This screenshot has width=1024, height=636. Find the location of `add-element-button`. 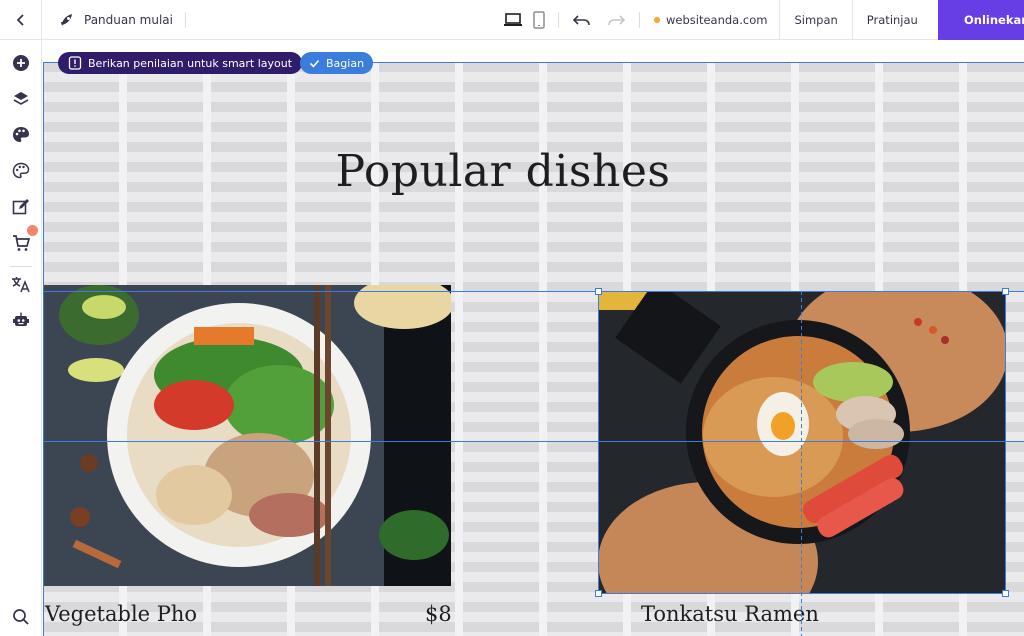

add-element-button is located at coordinates (21, 63).